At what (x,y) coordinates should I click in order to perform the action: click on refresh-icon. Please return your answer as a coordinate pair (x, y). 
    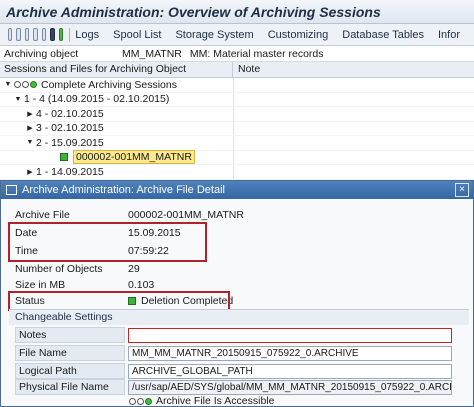
    Looking at the image, I should click on (44, 34).